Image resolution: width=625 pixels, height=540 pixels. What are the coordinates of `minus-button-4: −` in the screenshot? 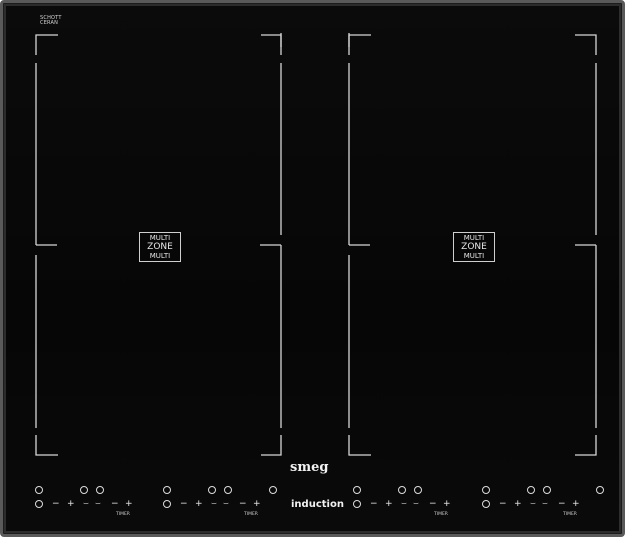 It's located at (503, 504).